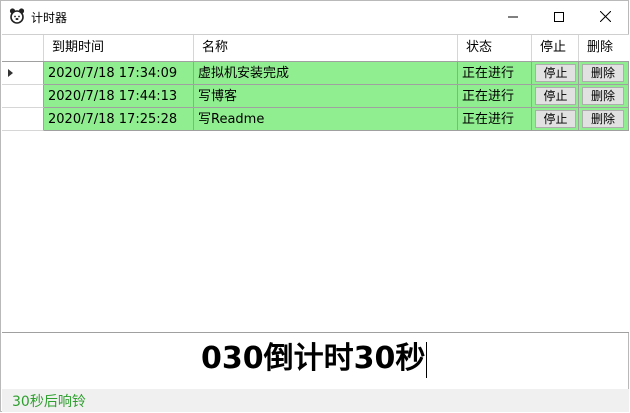  Describe the element at coordinates (314, 16) in the screenshot. I see `title-bar: 计时器` at that location.